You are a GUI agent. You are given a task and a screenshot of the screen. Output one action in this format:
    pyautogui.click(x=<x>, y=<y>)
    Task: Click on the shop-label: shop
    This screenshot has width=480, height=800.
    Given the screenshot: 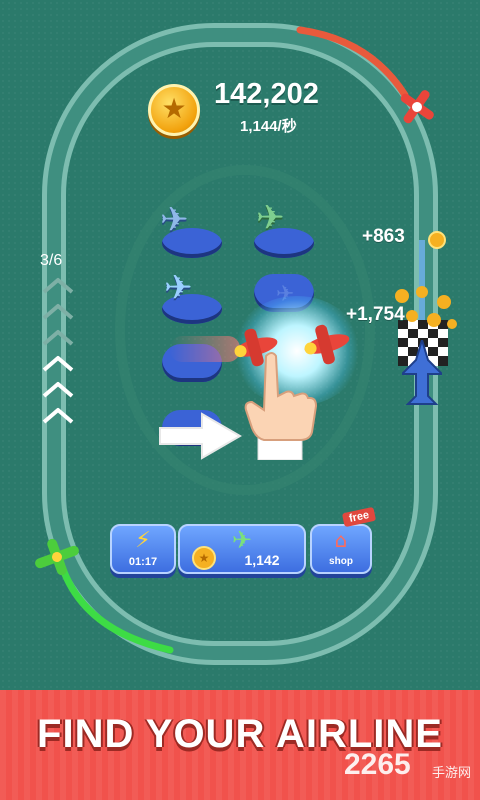 What is the action you would take?
    pyautogui.click(x=341, y=561)
    